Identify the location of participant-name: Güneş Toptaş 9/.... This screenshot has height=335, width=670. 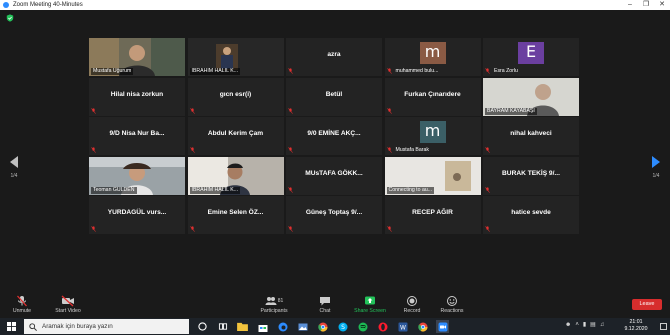
(334, 212).